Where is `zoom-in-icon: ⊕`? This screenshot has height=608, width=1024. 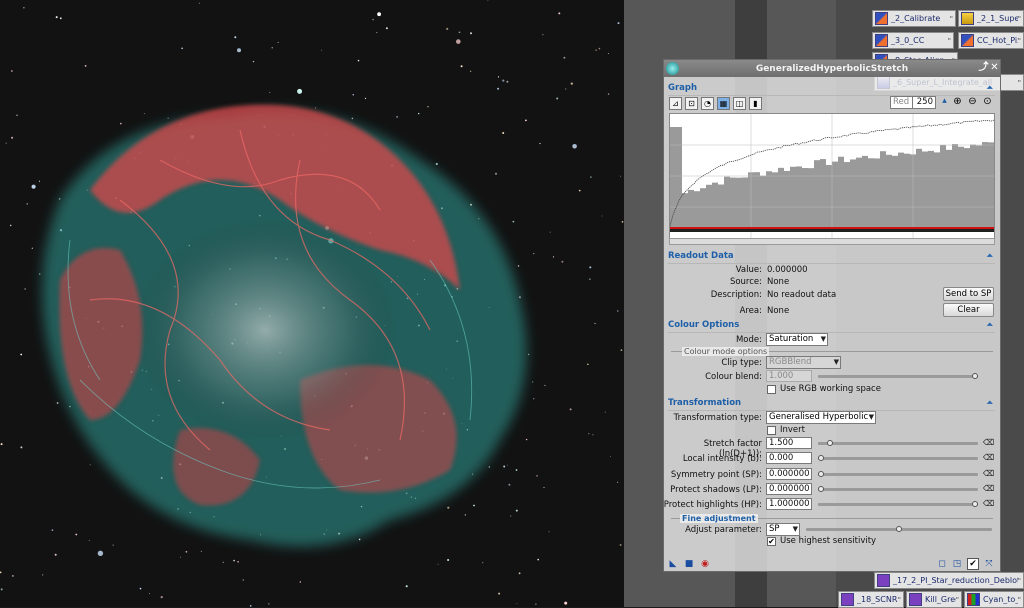
zoom-in-icon: ⊕ is located at coordinates (957, 102).